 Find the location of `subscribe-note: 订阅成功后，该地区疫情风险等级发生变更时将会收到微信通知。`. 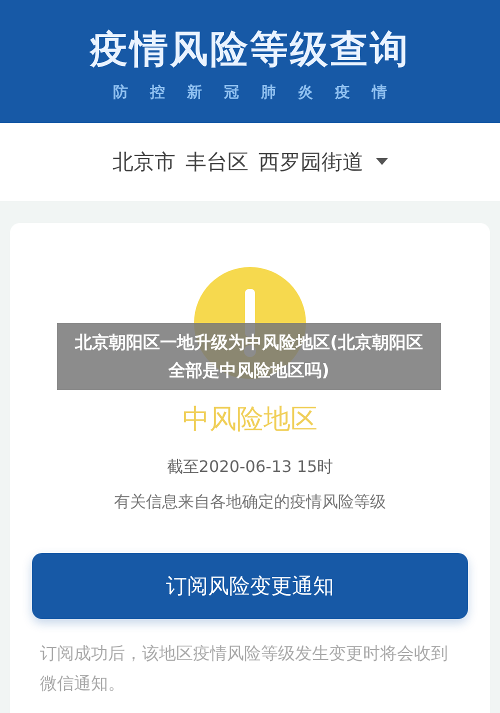

subscribe-note: 订阅成功后，该地区疫情风险等级发生变更时将会收到微信通知。 is located at coordinates (244, 669).